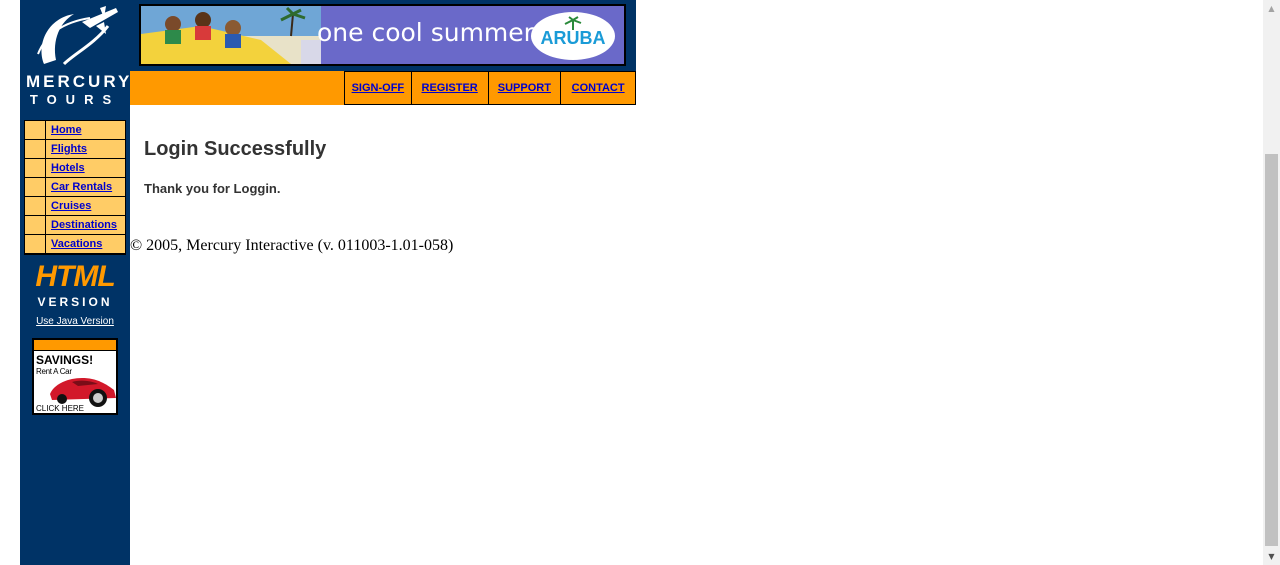 The width and height of the screenshot is (1280, 565). I want to click on sidebar-item-destinations: Destinations, so click(75, 225).